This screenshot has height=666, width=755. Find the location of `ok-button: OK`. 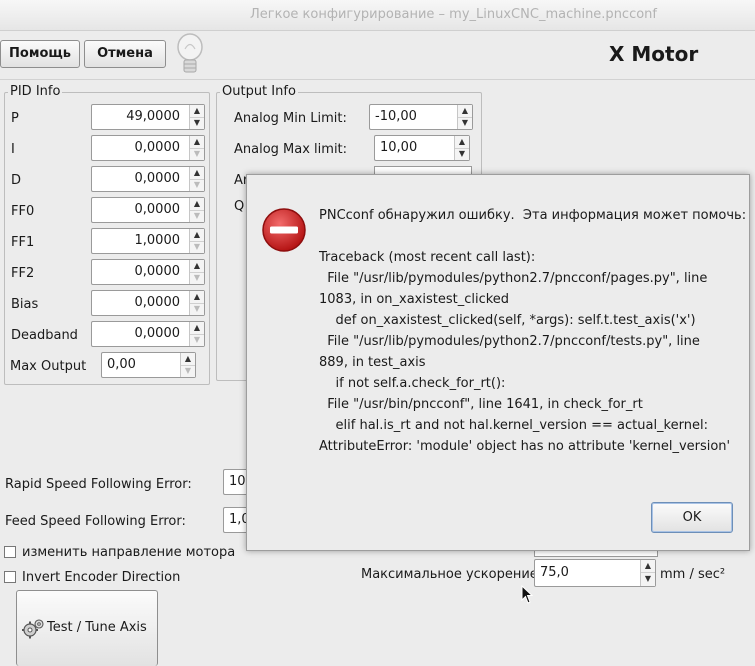

ok-button: OK is located at coordinates (692, 517).